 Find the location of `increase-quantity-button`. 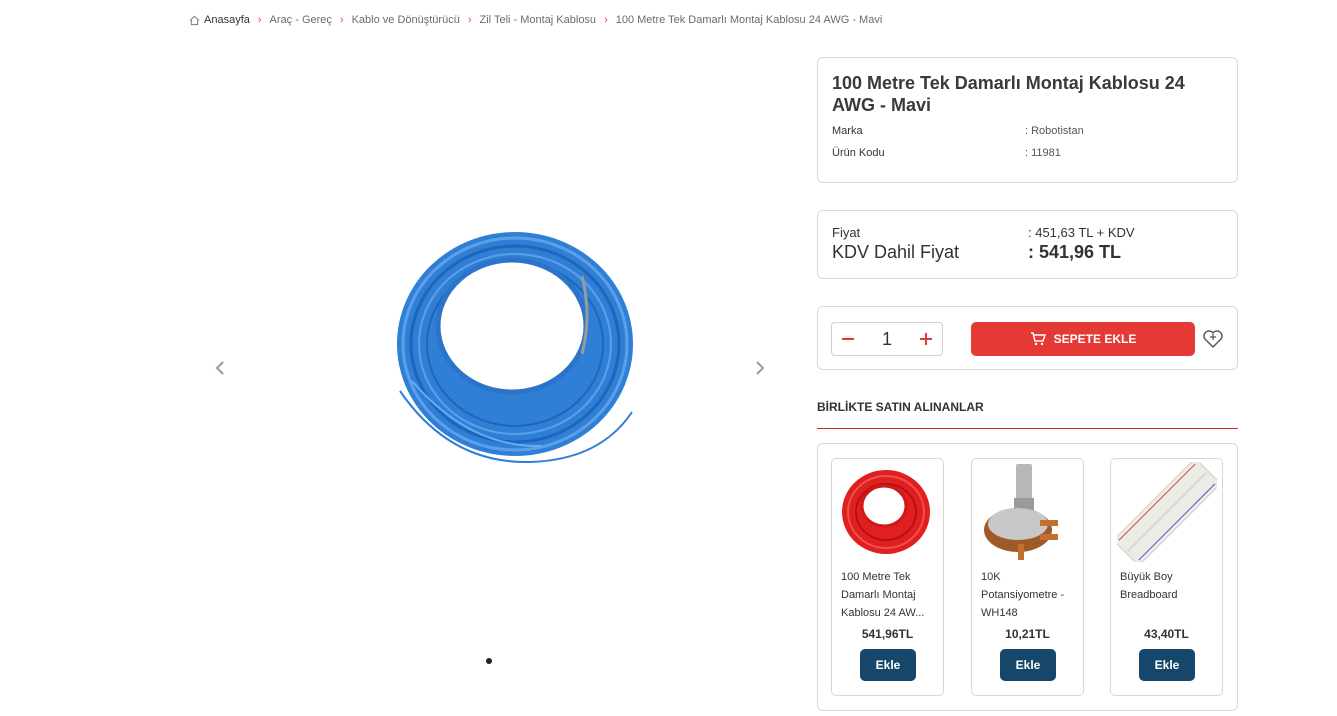

increase-quantity-button is located at coordinates (926, 339).